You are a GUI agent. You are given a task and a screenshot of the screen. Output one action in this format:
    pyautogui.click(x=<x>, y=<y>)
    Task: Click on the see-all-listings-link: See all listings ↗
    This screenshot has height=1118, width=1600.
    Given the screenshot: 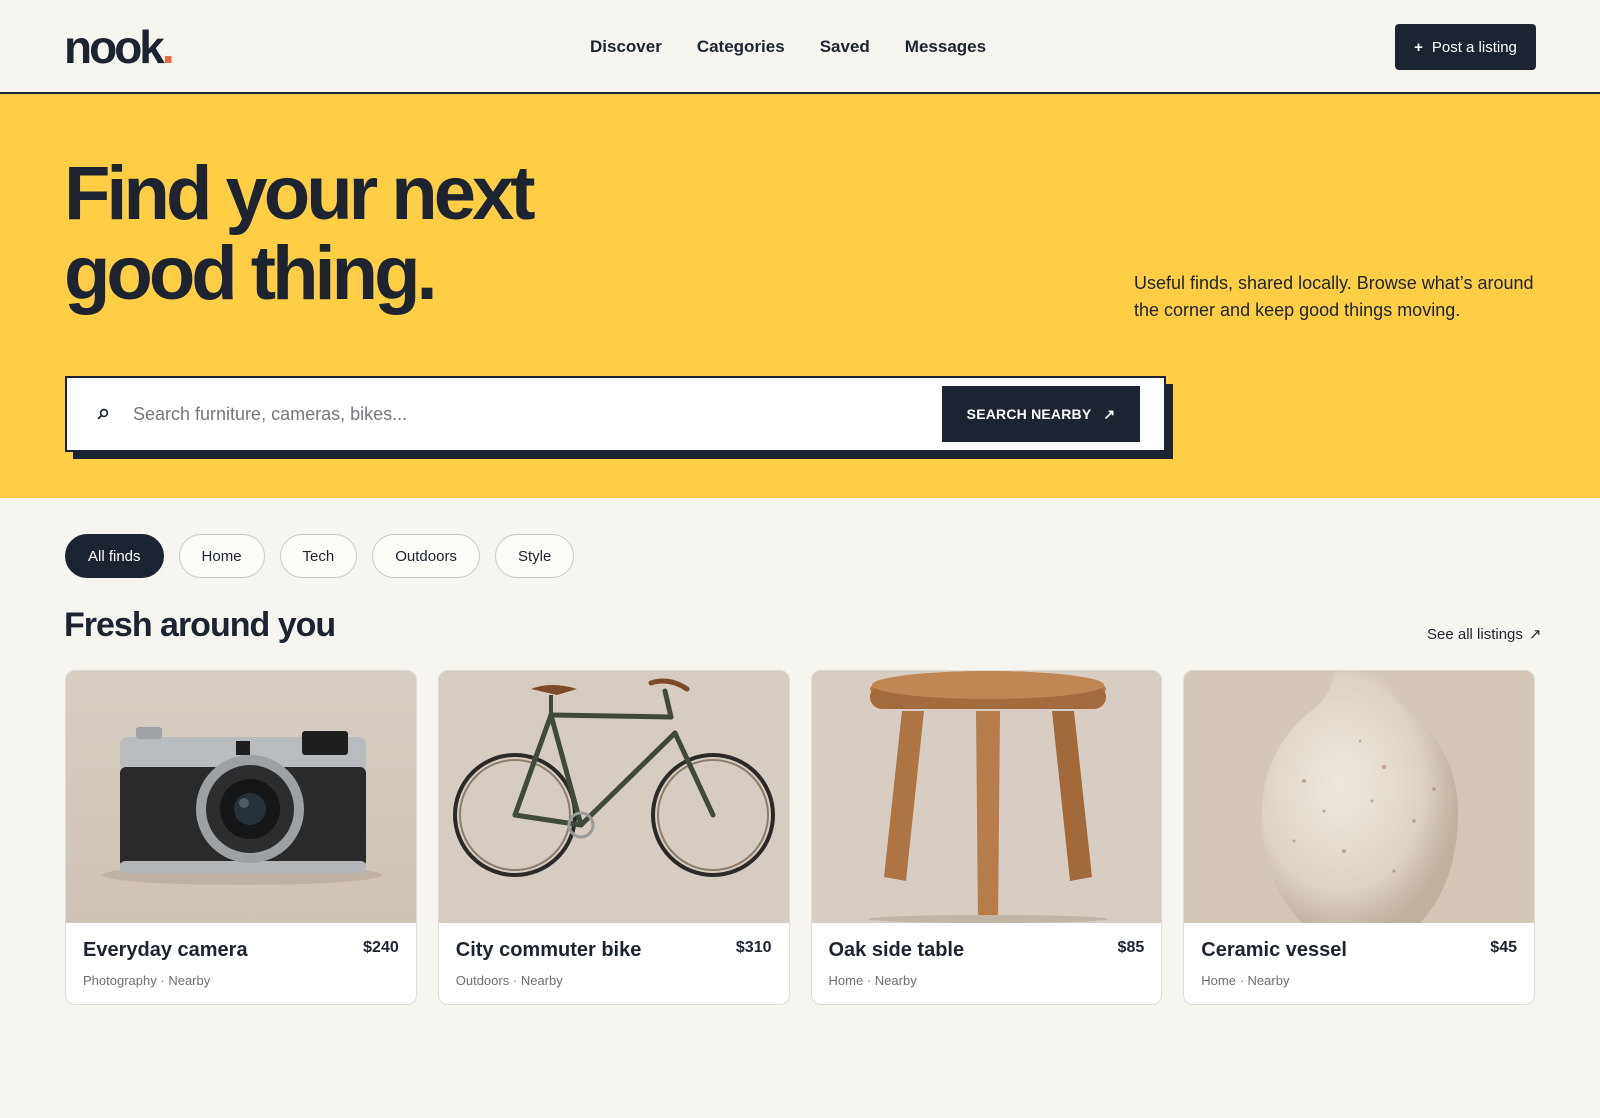 What is the action you would take?
    pyautogui.click(x=1484, y=634)
    